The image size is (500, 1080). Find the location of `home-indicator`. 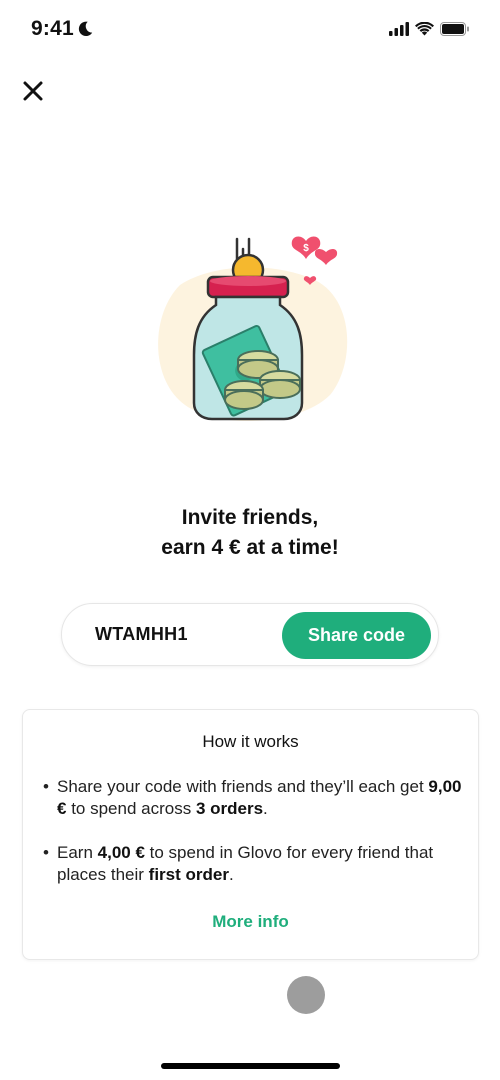

home-indicator is located at coordinates (250, 1066).